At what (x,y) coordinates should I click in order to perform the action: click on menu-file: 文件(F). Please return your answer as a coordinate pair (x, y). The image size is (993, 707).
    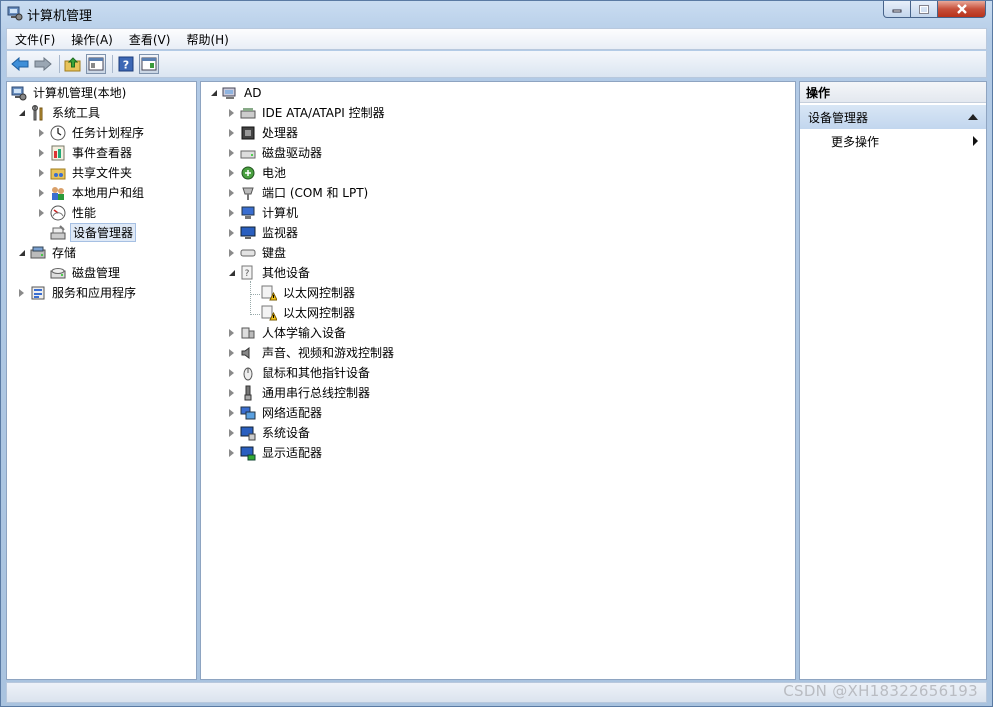
    Looking at the image, I should click on (35, 39).